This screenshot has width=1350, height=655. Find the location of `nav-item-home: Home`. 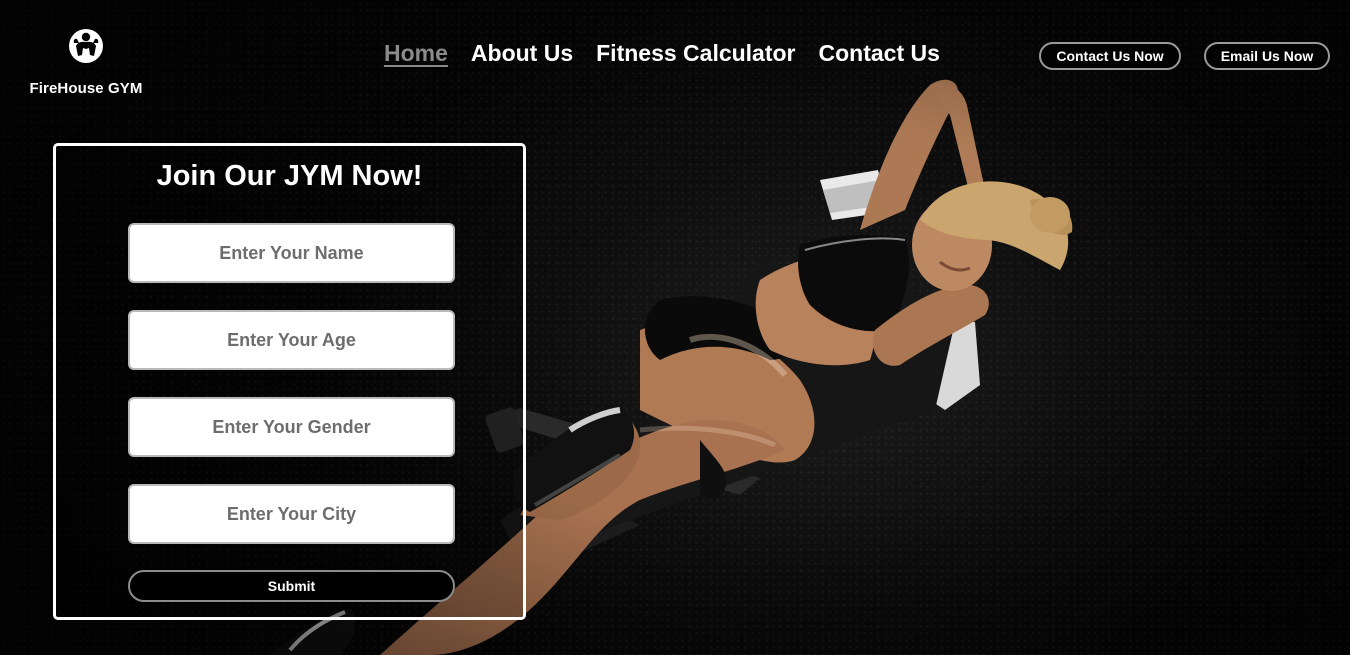

nav-item-home: Home is located at coordinates (416, 53).